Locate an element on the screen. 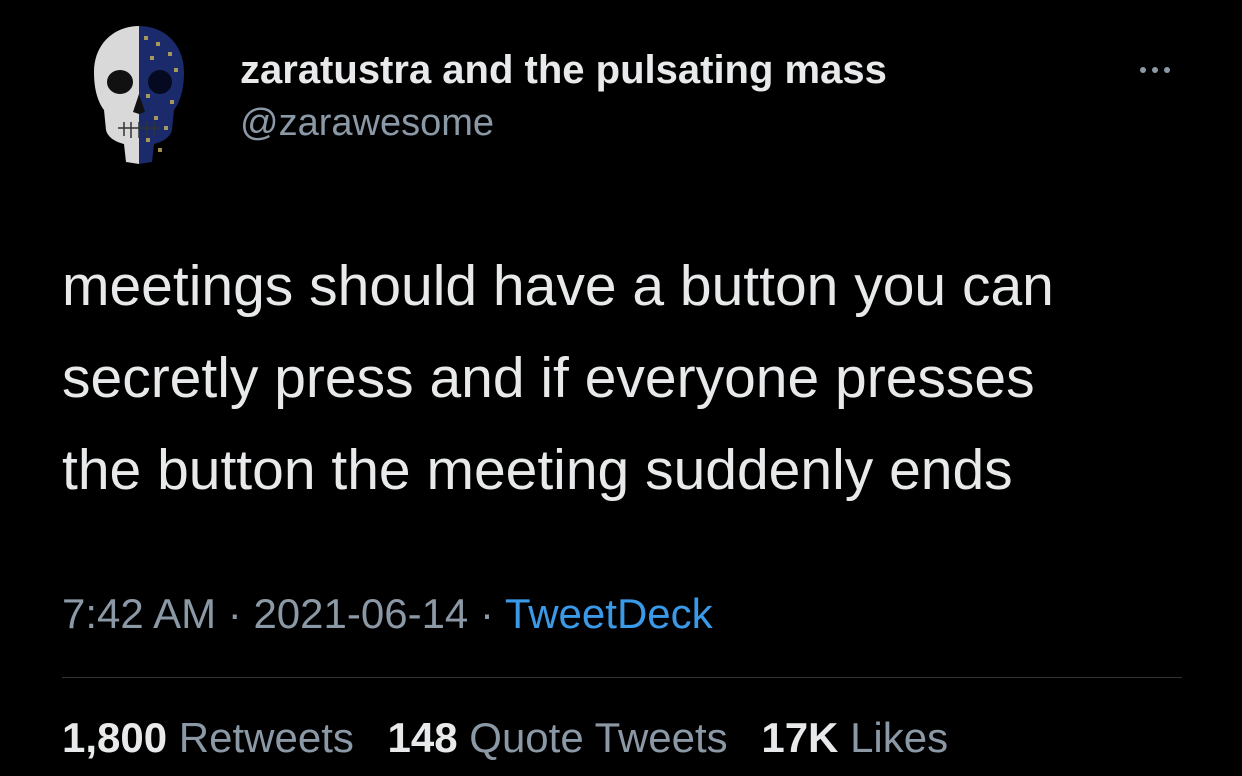 The height and width of the screenshot is (776, 1242). quote-tweets-count: 148 is located at coordinates (422, 737).